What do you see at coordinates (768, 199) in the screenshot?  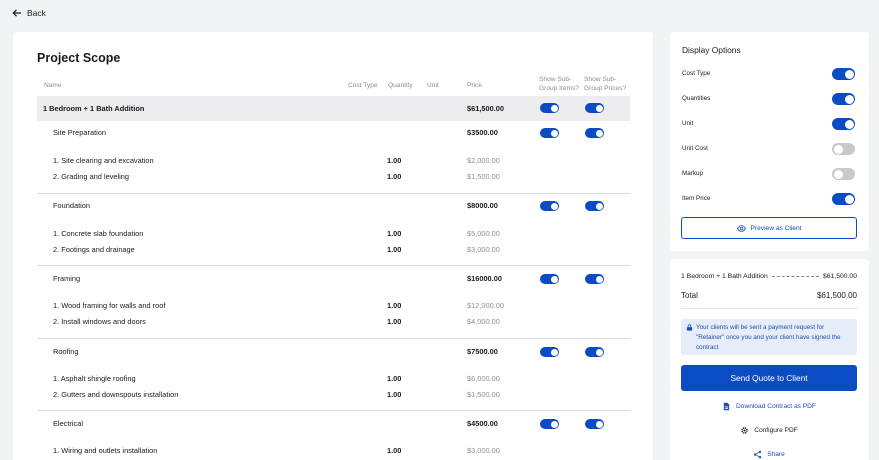 I see `option-item-price: Item Price` at bounding box center [768, 199].